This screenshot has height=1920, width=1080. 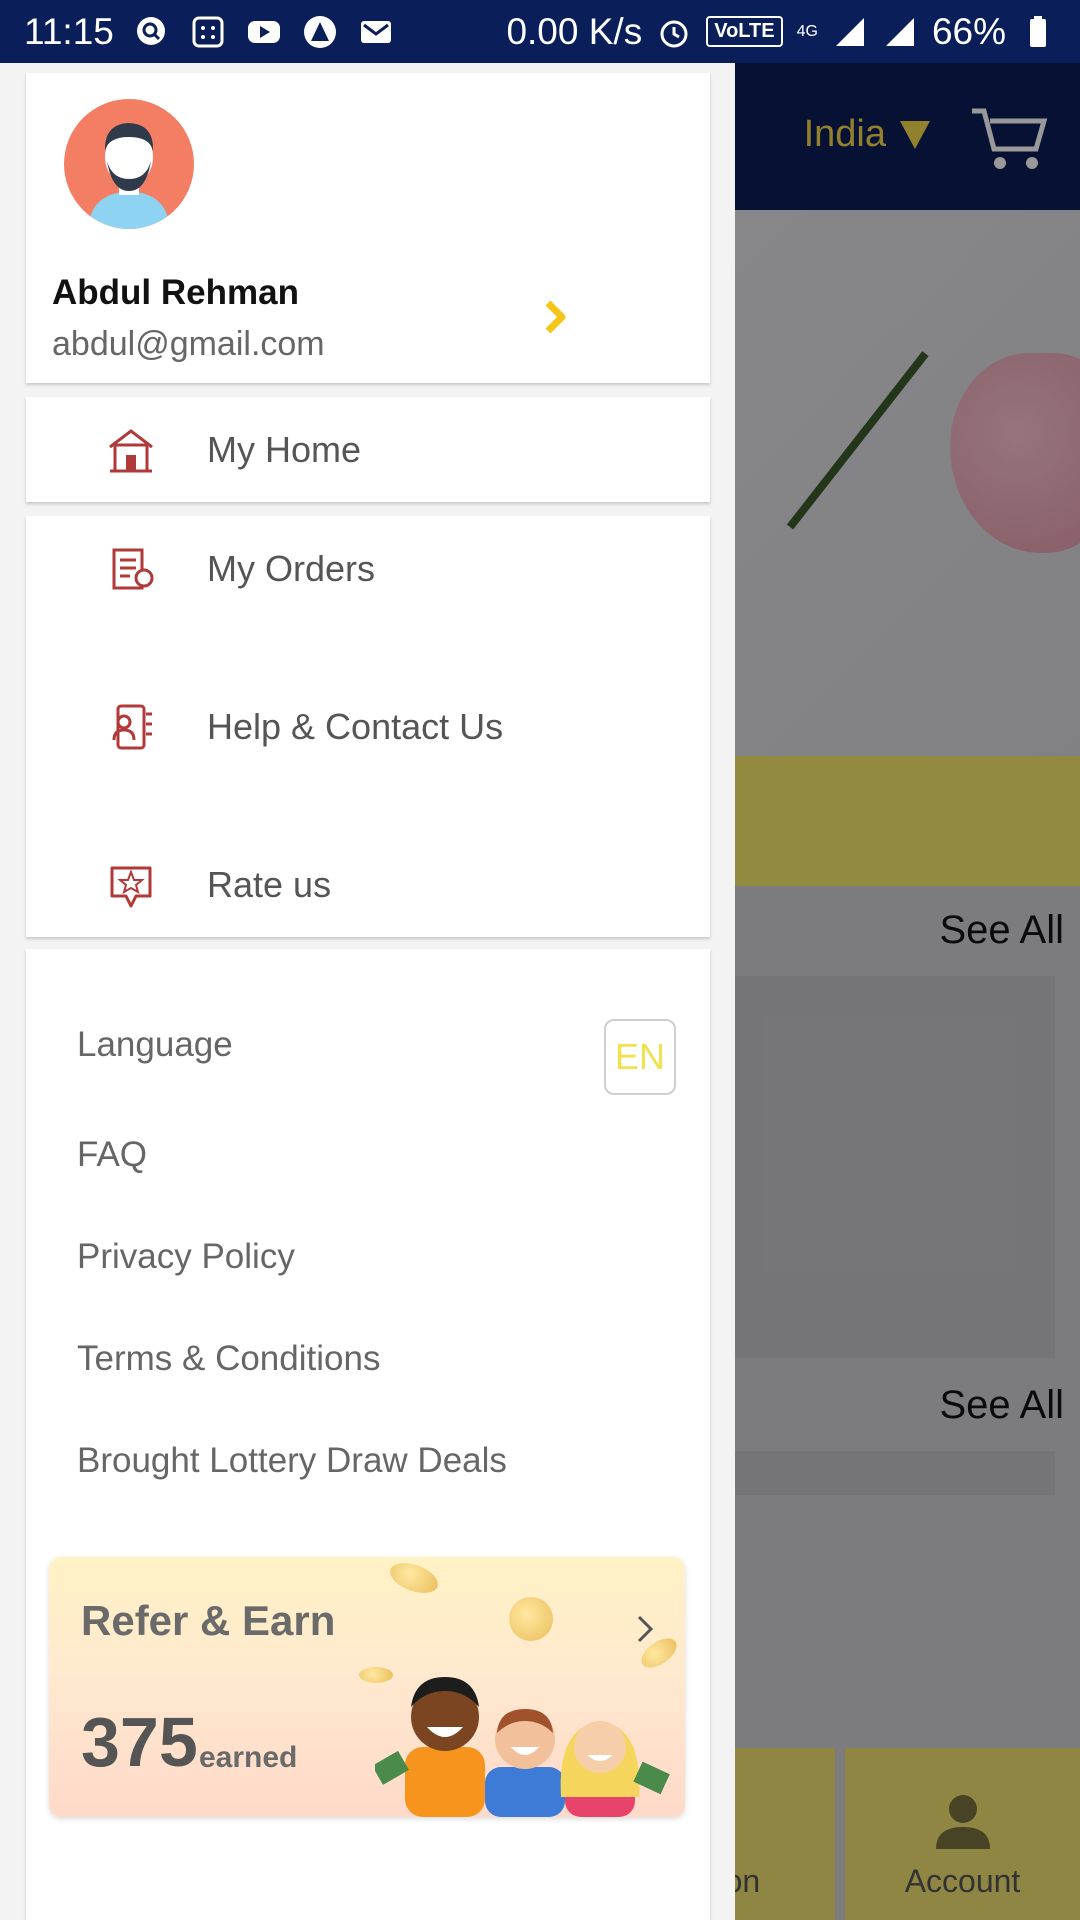 I want to click on avatar, so click(x=129, y=164).